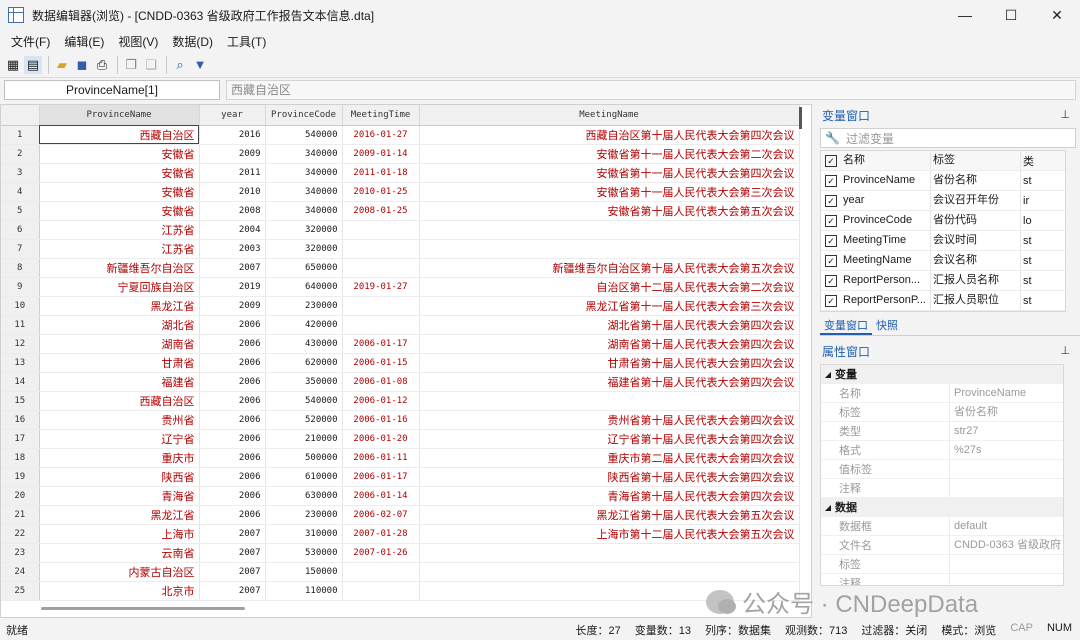  Describe the element at coordinates (943, 181) in the screenshot. I see `variable-row: ✓ ProvinceName 省份名称 st` at that location.